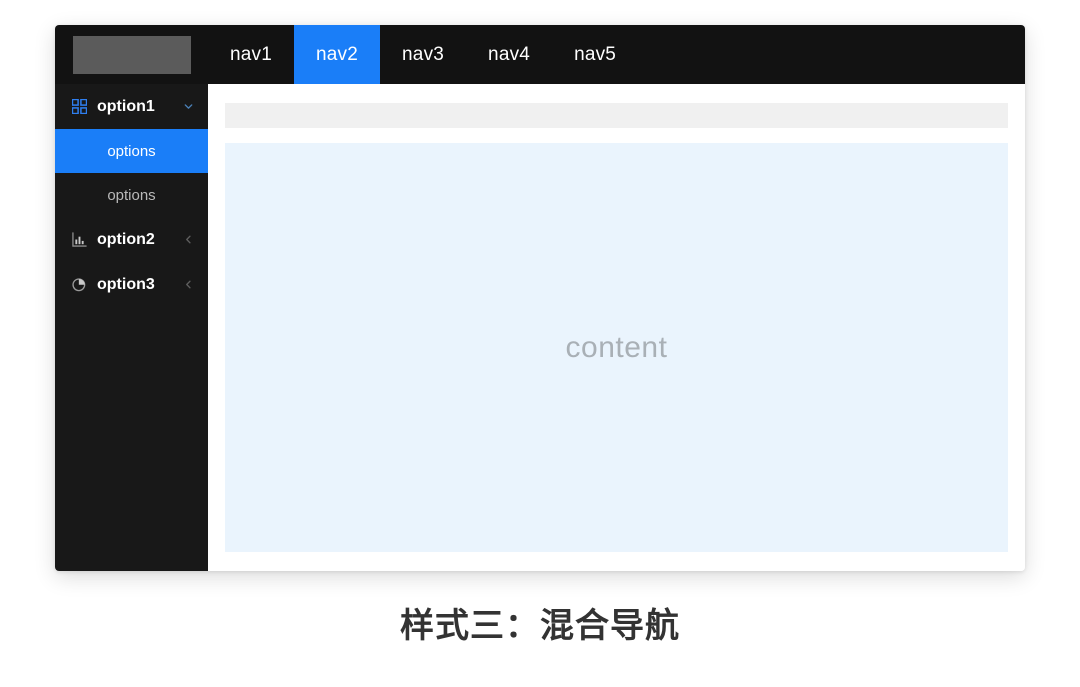 The width and height of the screenshot is (1080, 687). Describe the element at coordinates (79, 285) in the screenshot. I see `pie-chart-icon` at that location.